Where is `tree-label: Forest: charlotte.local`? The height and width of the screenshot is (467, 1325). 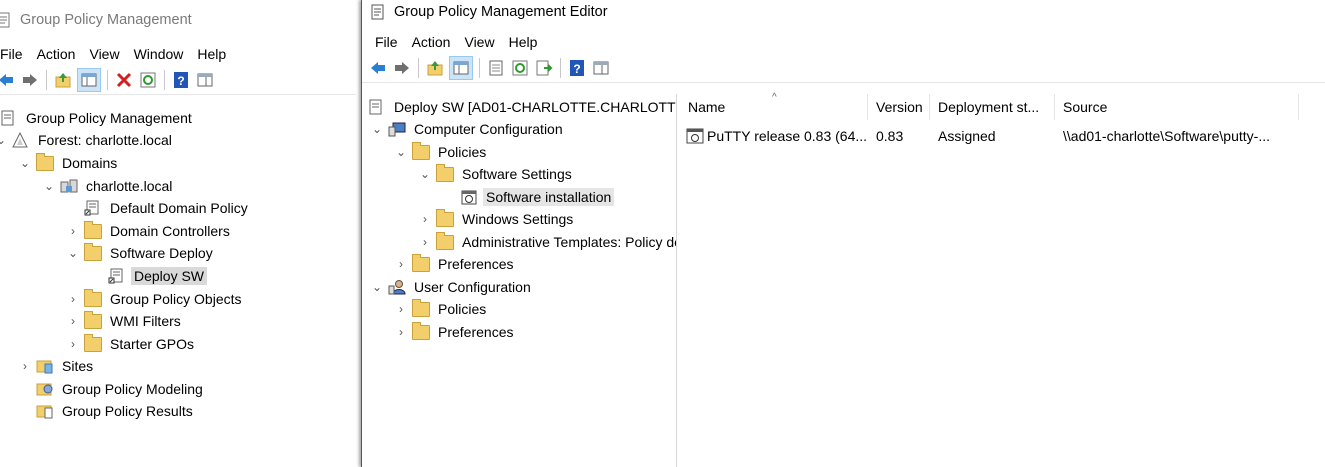 tree-label: Forest: charlotte.local is located at coordinates (105, 140).